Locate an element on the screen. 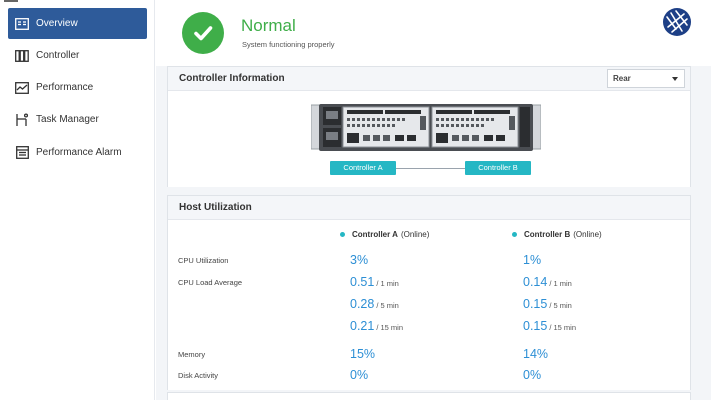 The image size is (711, 400). sidebar-item-performance-alarm: Performance Alarm is located at coordinates (77, 152).